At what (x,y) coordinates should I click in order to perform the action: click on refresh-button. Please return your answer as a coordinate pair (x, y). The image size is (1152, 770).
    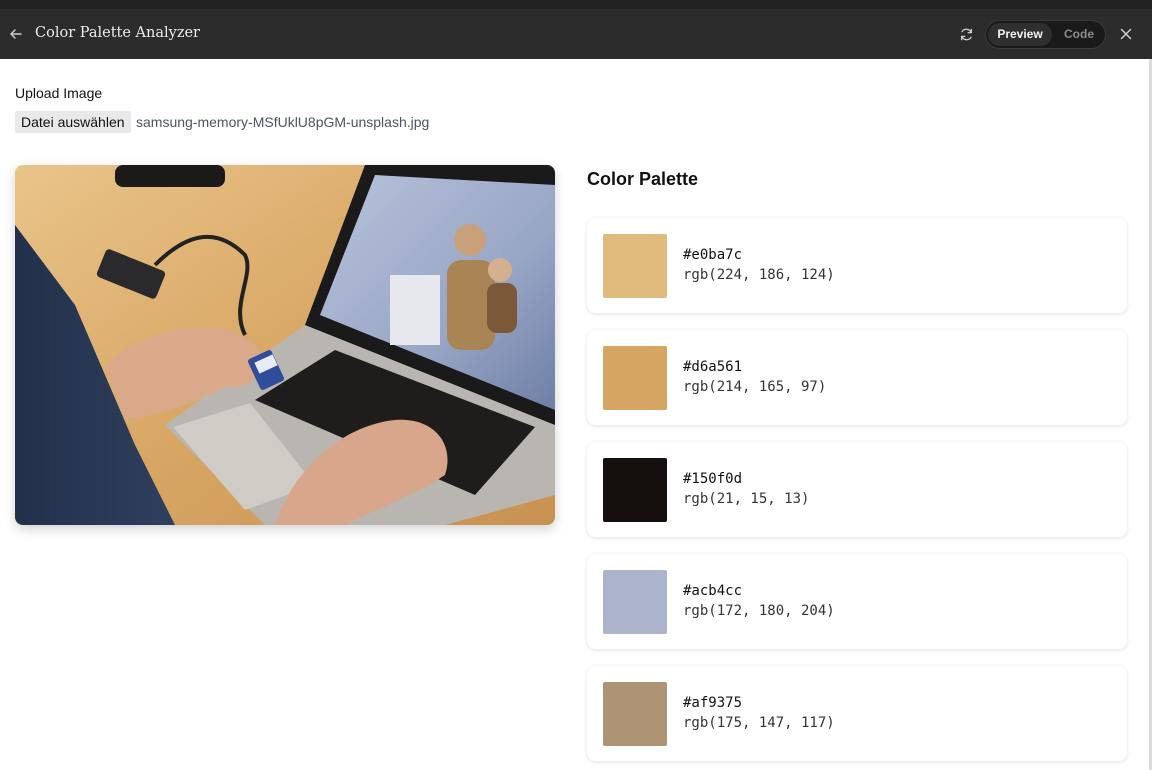
    Looking at the image, I should click on (966, 34).